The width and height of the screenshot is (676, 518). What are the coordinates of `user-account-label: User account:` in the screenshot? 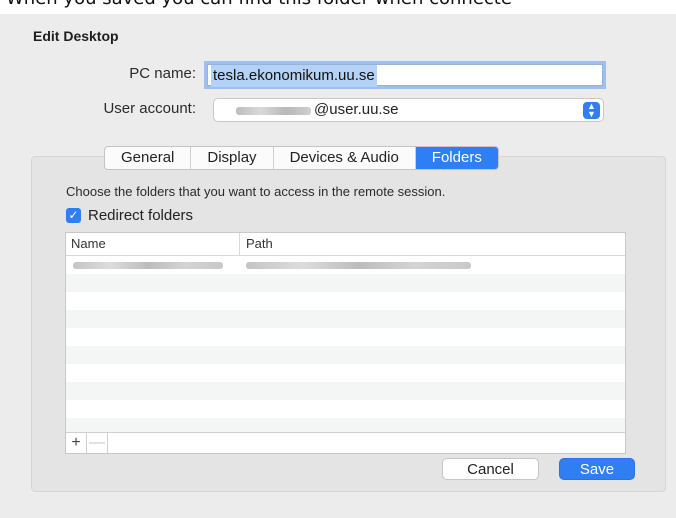 It's located at (149, 108).